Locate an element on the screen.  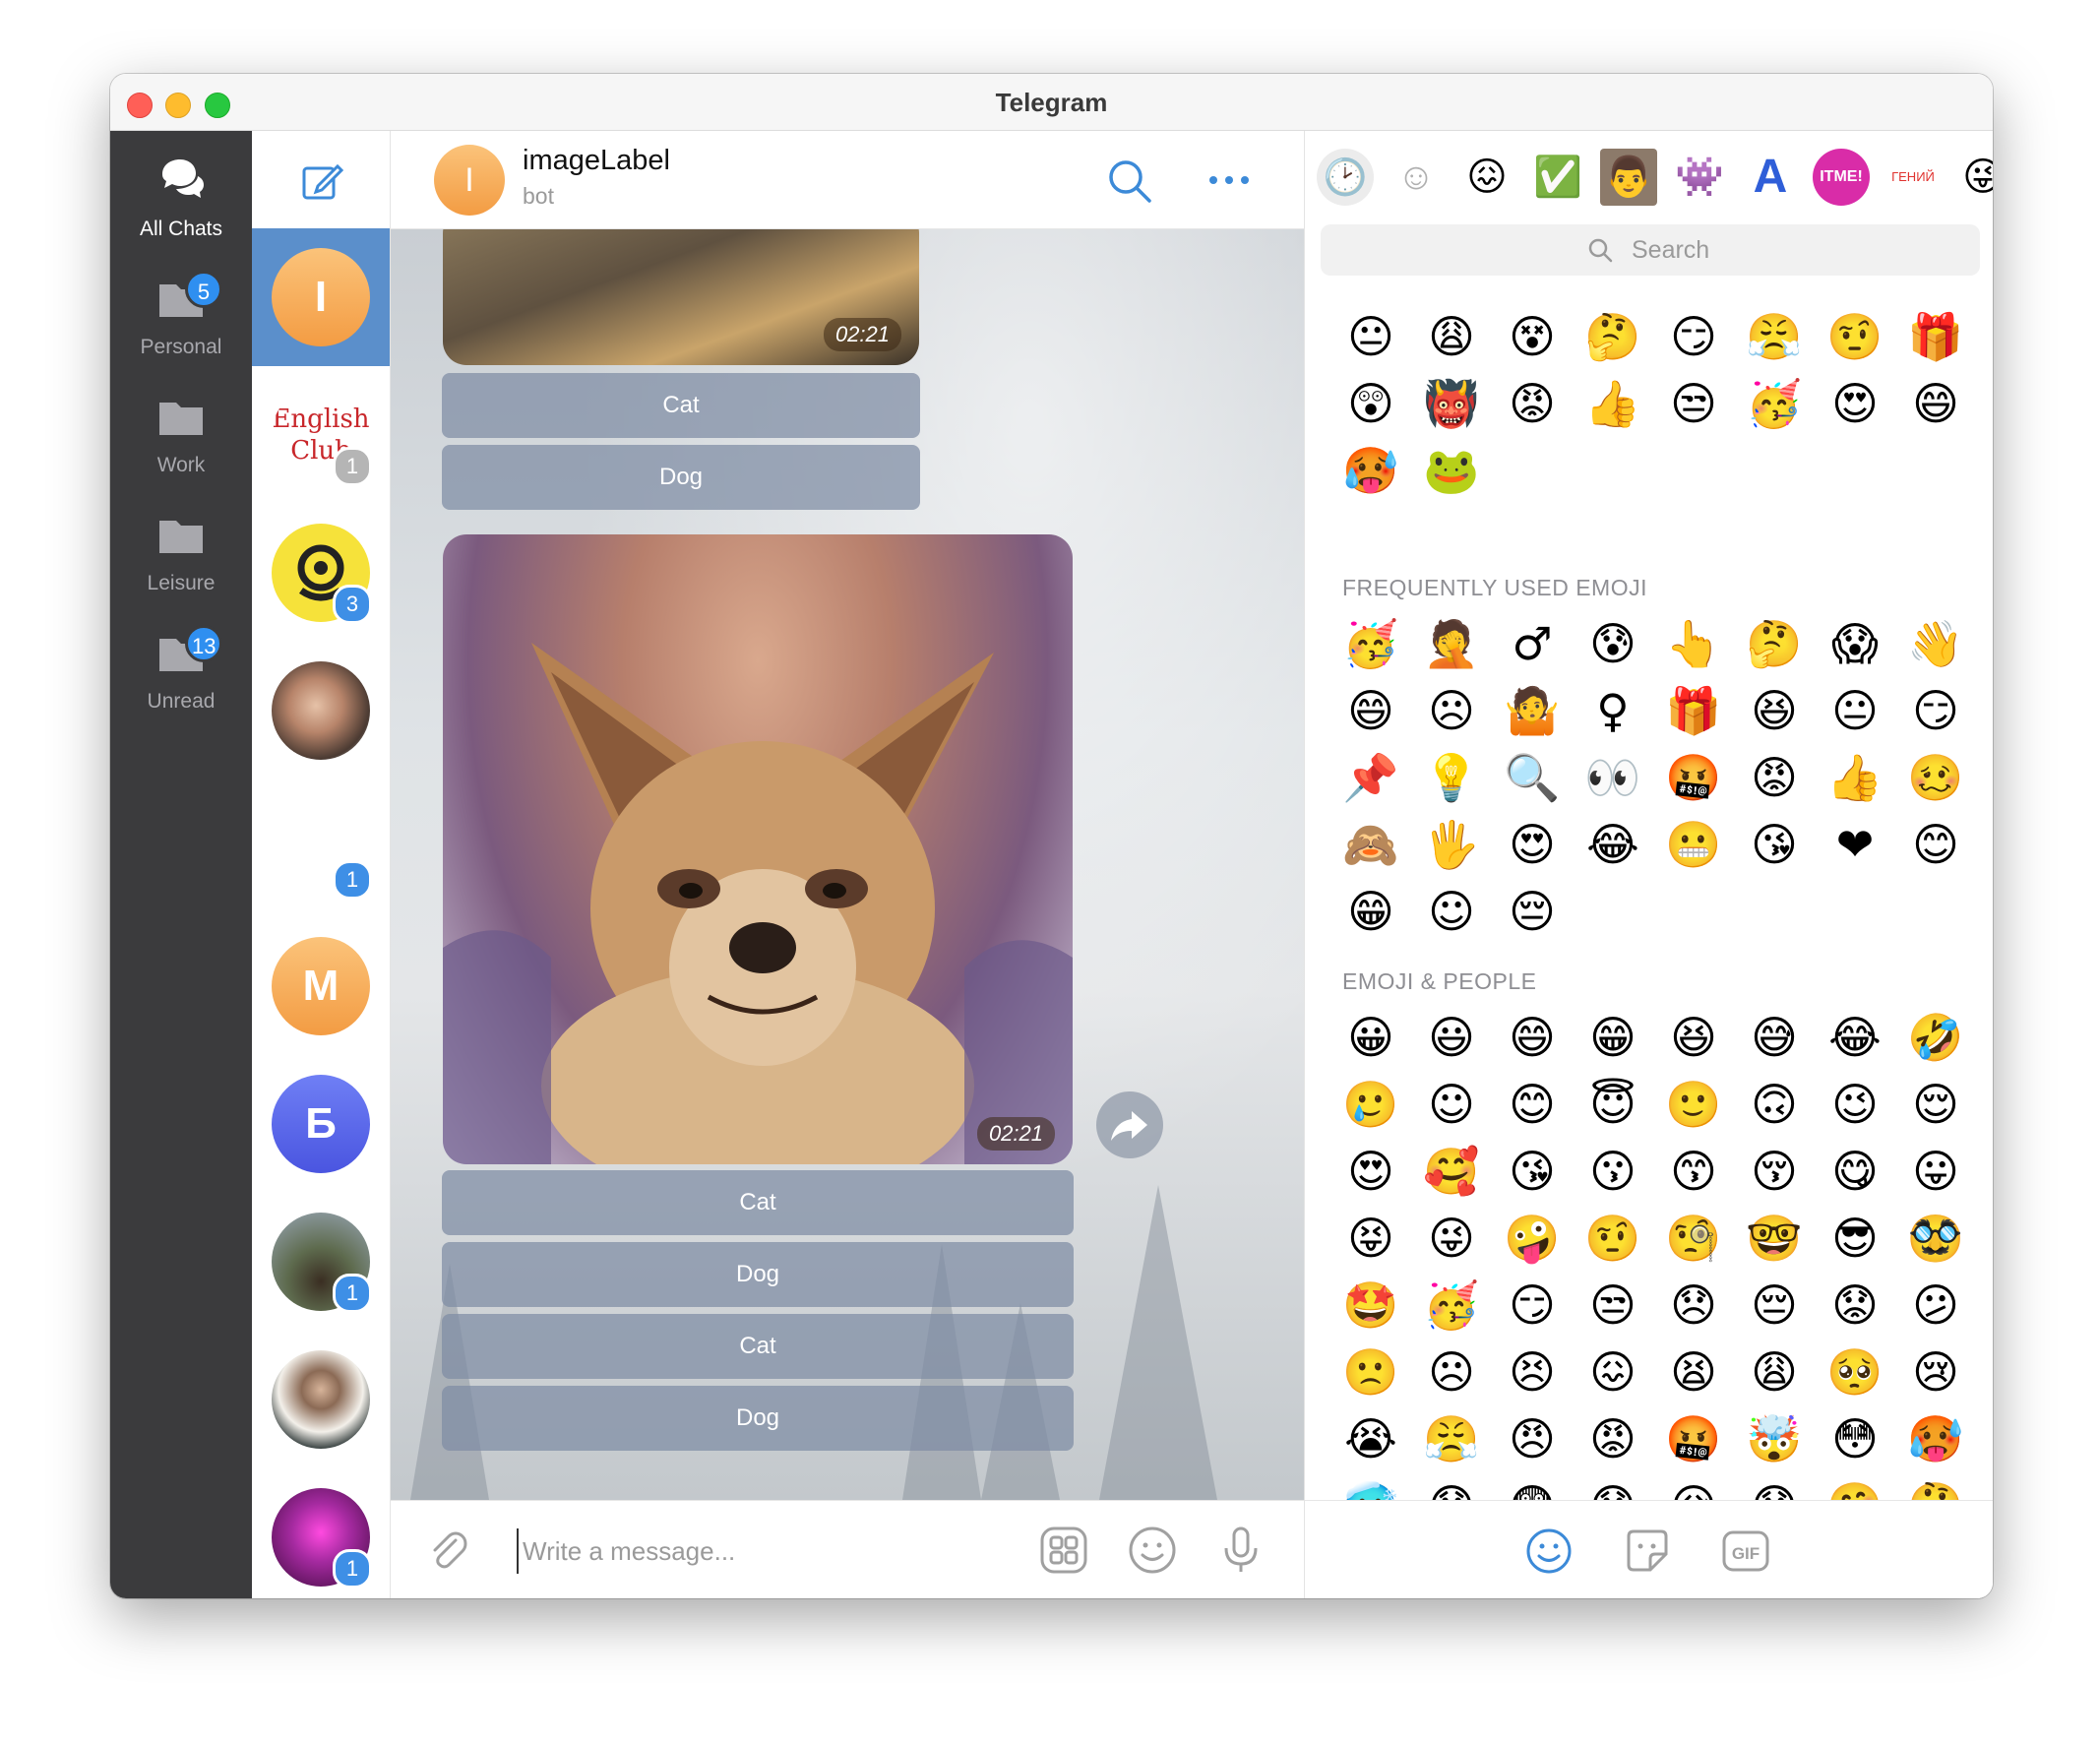
emoji-item: 😲 is located at coordinates (1370, 403).